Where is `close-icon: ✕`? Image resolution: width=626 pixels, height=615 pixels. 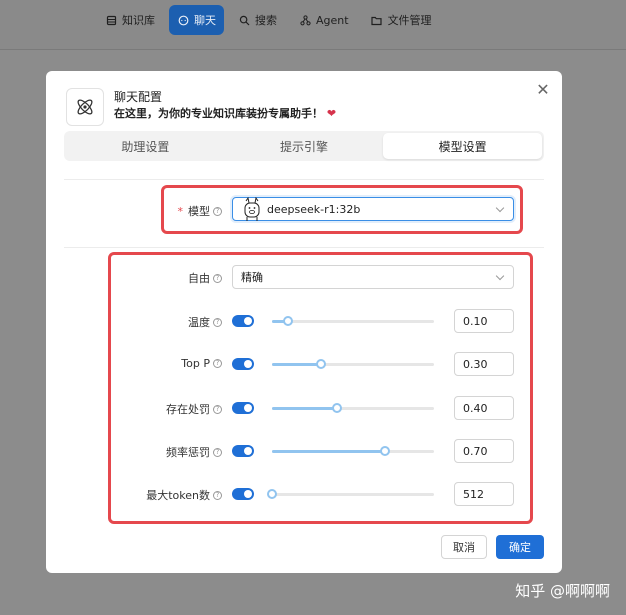
close-icon: ✕ is located at coordinates (543, 90).